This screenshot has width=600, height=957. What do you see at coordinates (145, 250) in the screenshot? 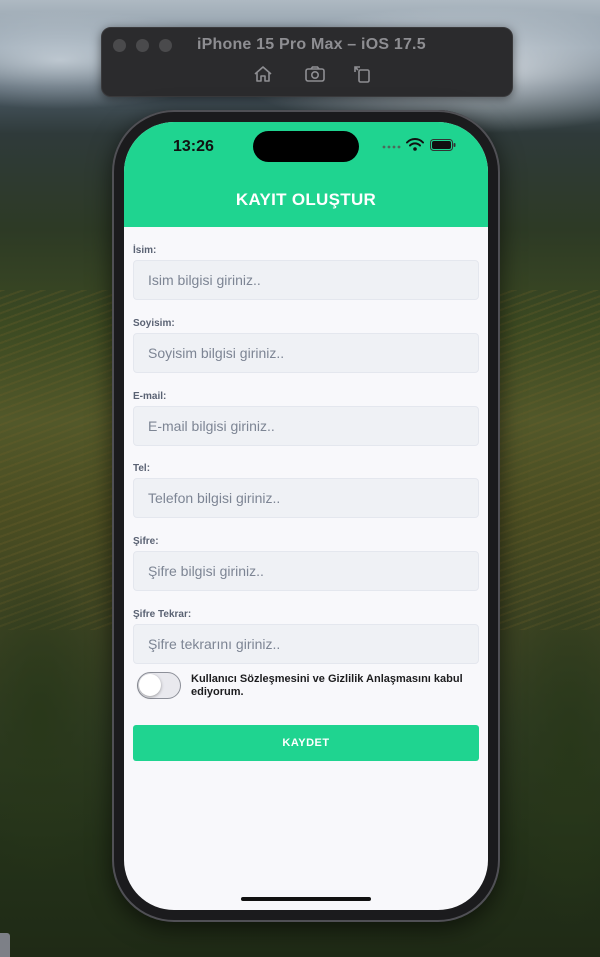
I see `name-label: İsim:` at bounding box center [145, 250].